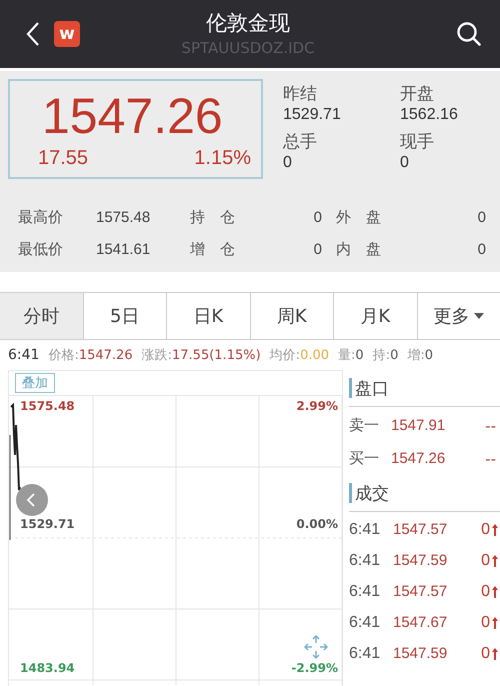 The image size is (500, 686). I want to click on detail-label: 最低价, so click(41, 249).